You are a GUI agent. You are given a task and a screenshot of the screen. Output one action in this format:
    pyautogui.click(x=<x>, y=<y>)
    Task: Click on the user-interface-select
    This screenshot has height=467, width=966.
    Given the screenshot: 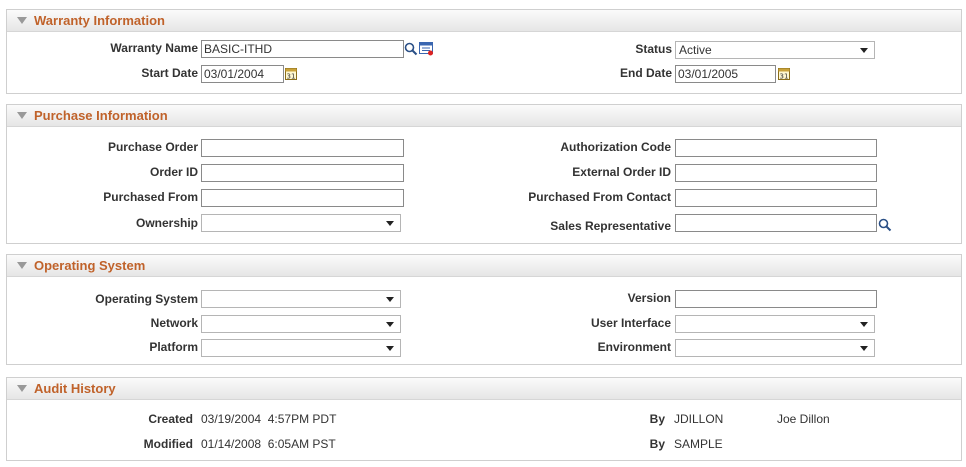 What is the action you would take?
    pyautogui.click(x=775, y=324)
    